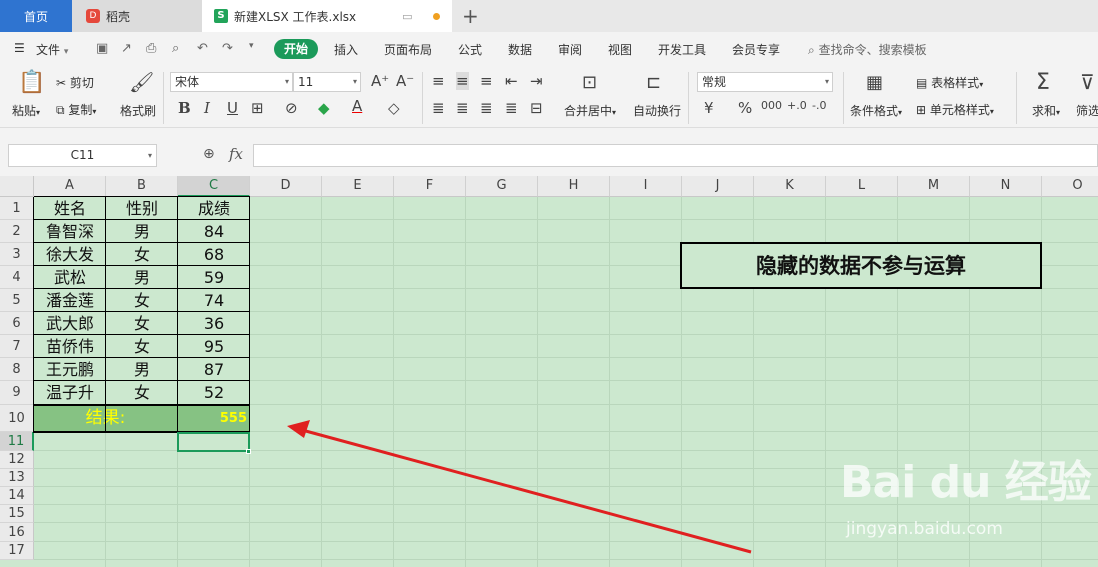  What do you see at coordinates (709, 108) in the screenshot?
I see `currency-icon: ¥` at bounding box center [709, 108].